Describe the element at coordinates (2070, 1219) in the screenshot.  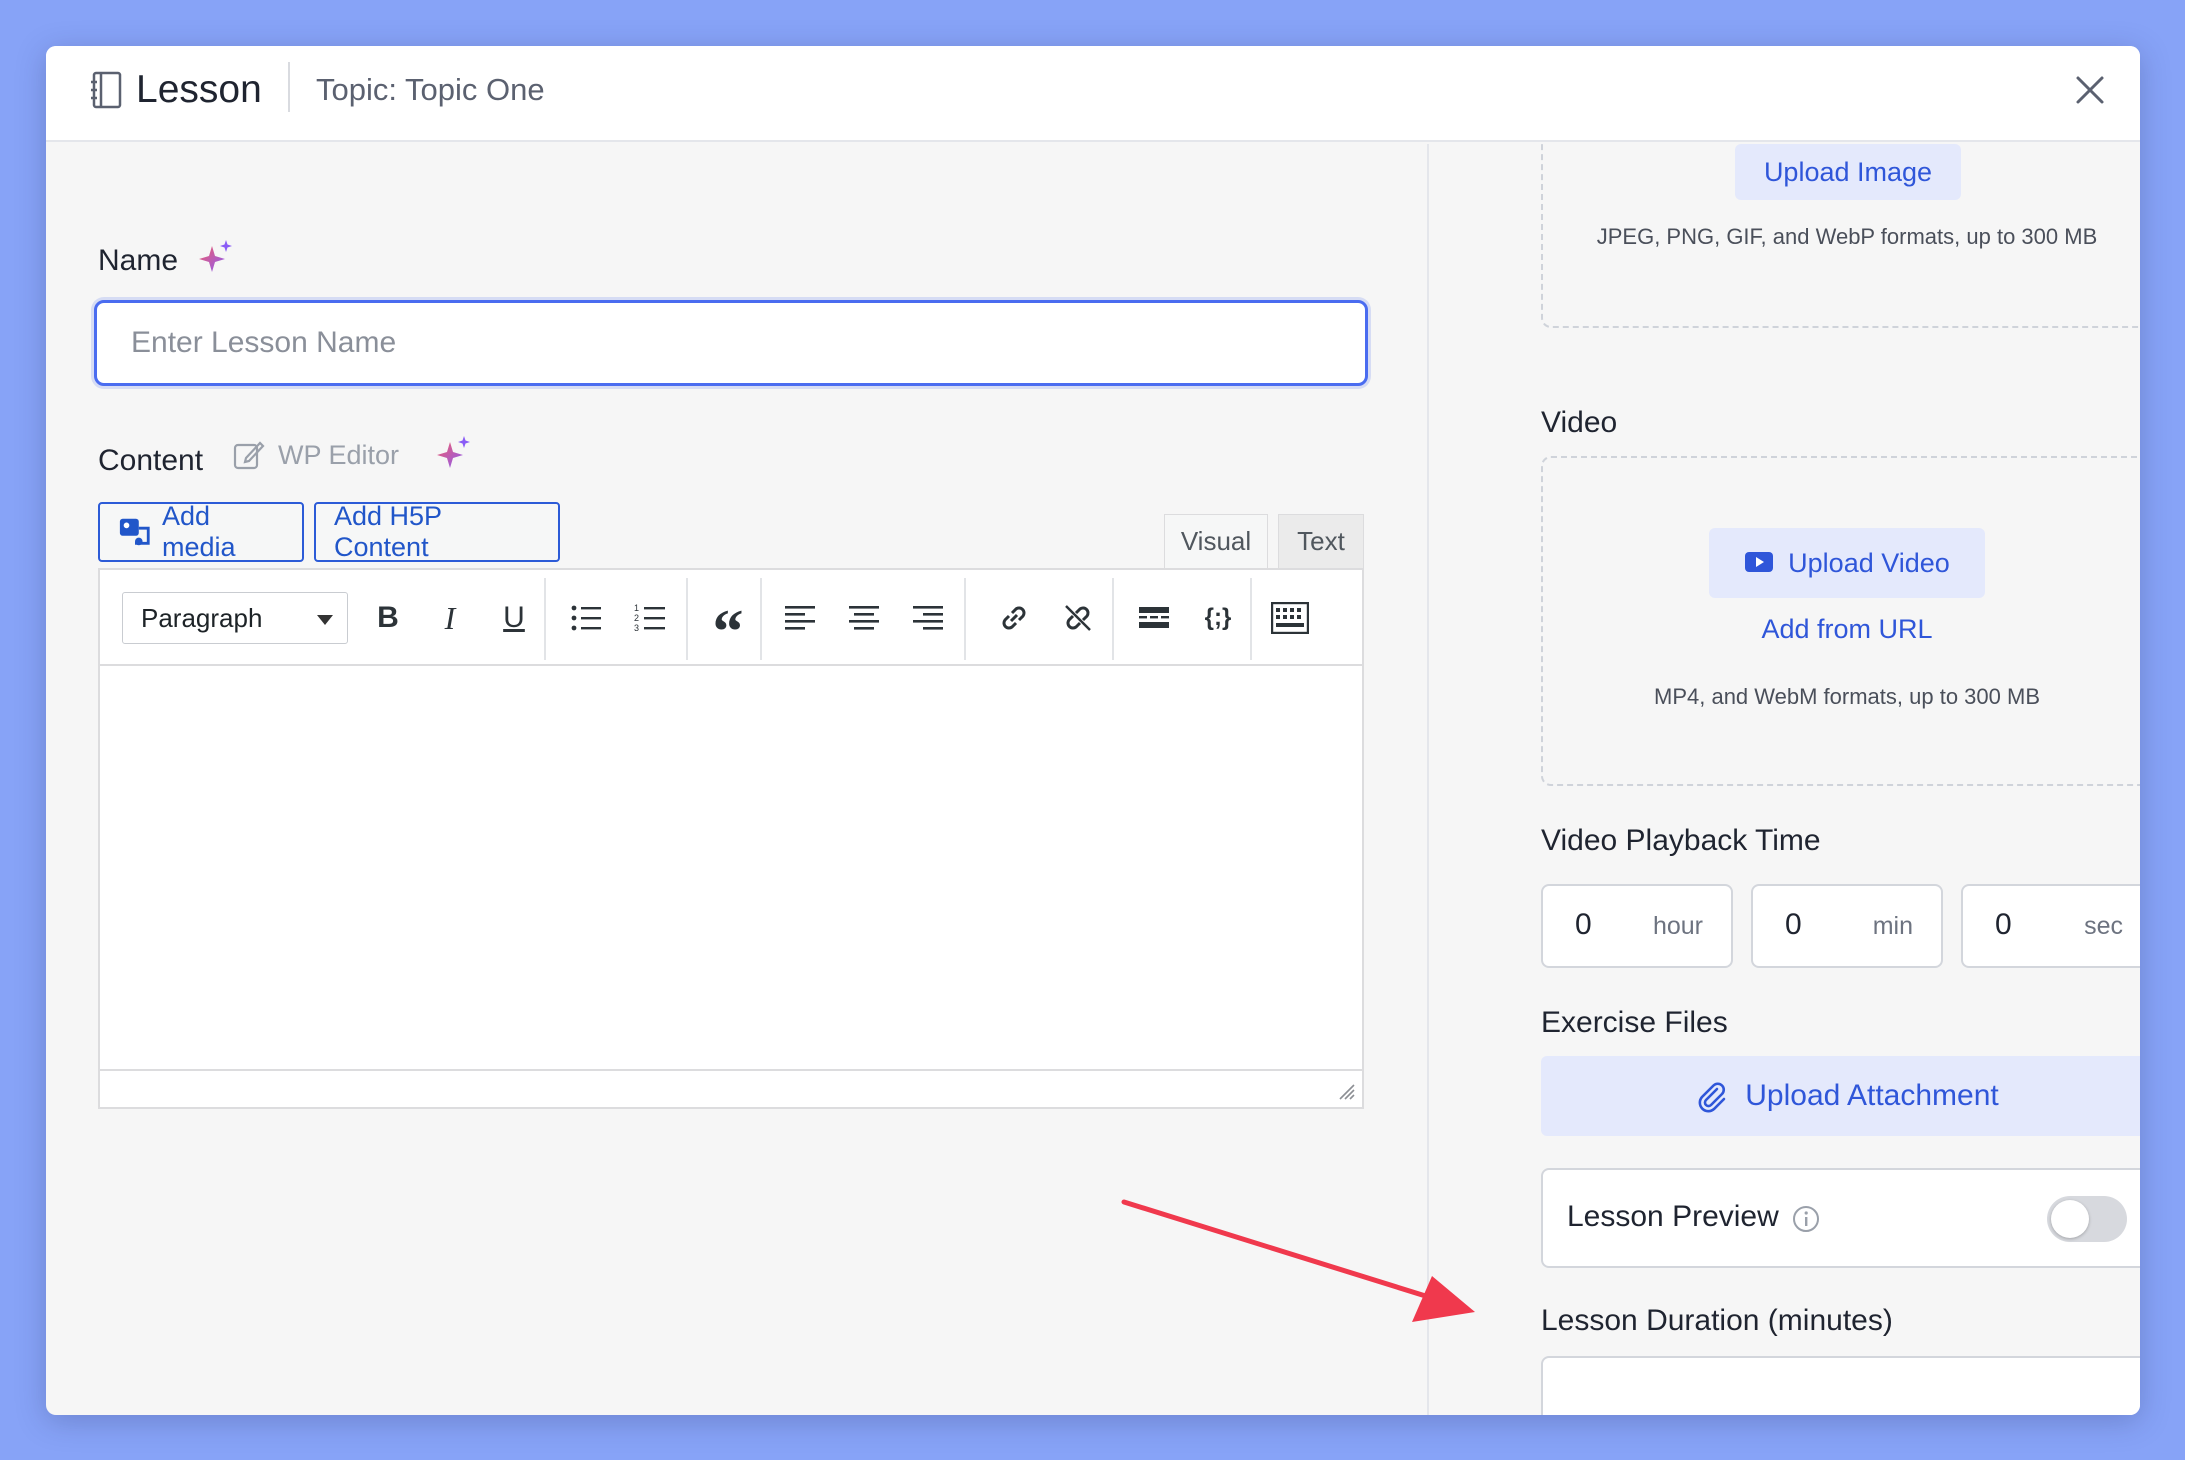
I see `toggle-knob` at that location.